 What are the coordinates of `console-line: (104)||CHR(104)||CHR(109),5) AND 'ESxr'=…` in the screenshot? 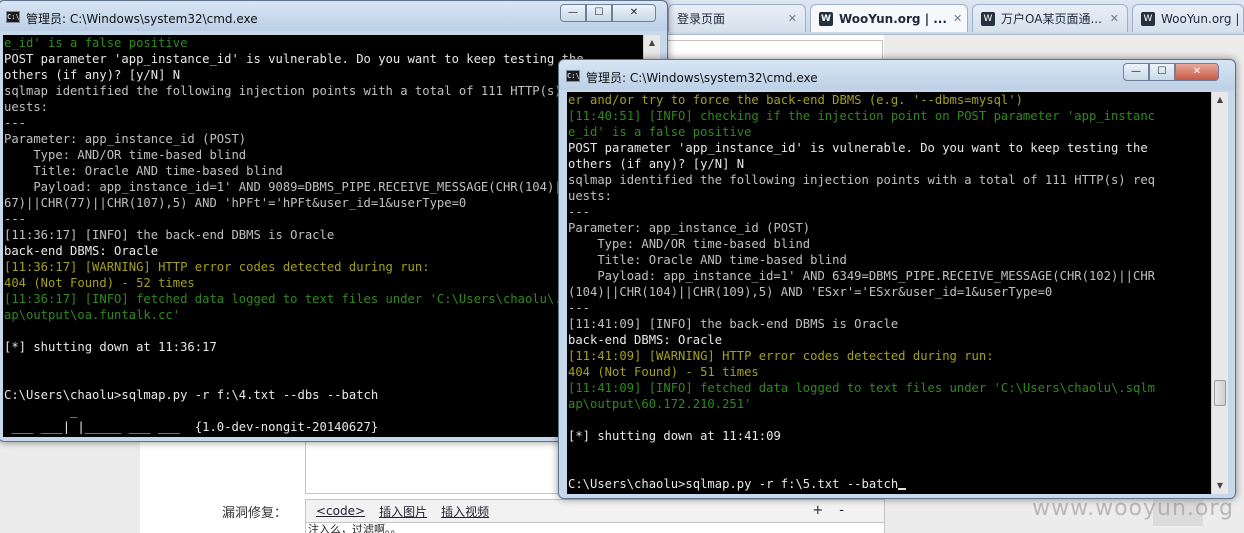 It's located at (810, 292).